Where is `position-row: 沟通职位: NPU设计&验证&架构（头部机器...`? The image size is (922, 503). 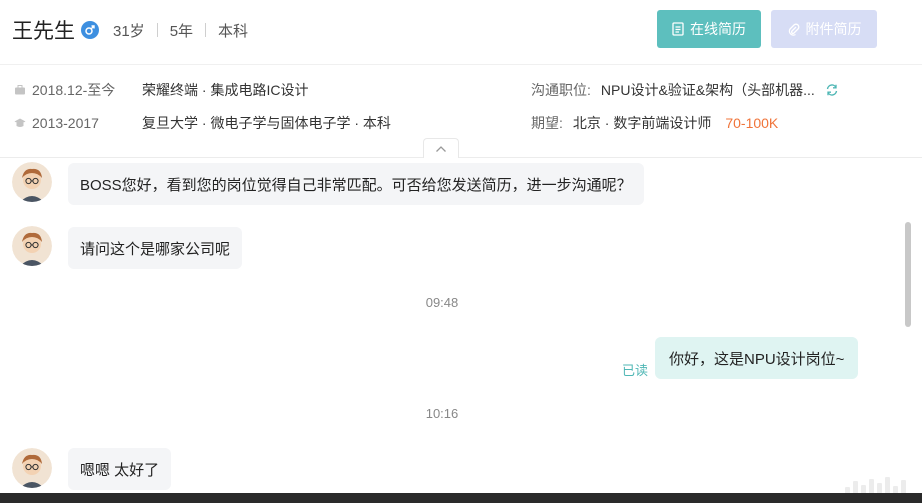
position-row: 沟通职位: NPU设计&验证&架构（头部机器... is located at coordinates (685, 90).